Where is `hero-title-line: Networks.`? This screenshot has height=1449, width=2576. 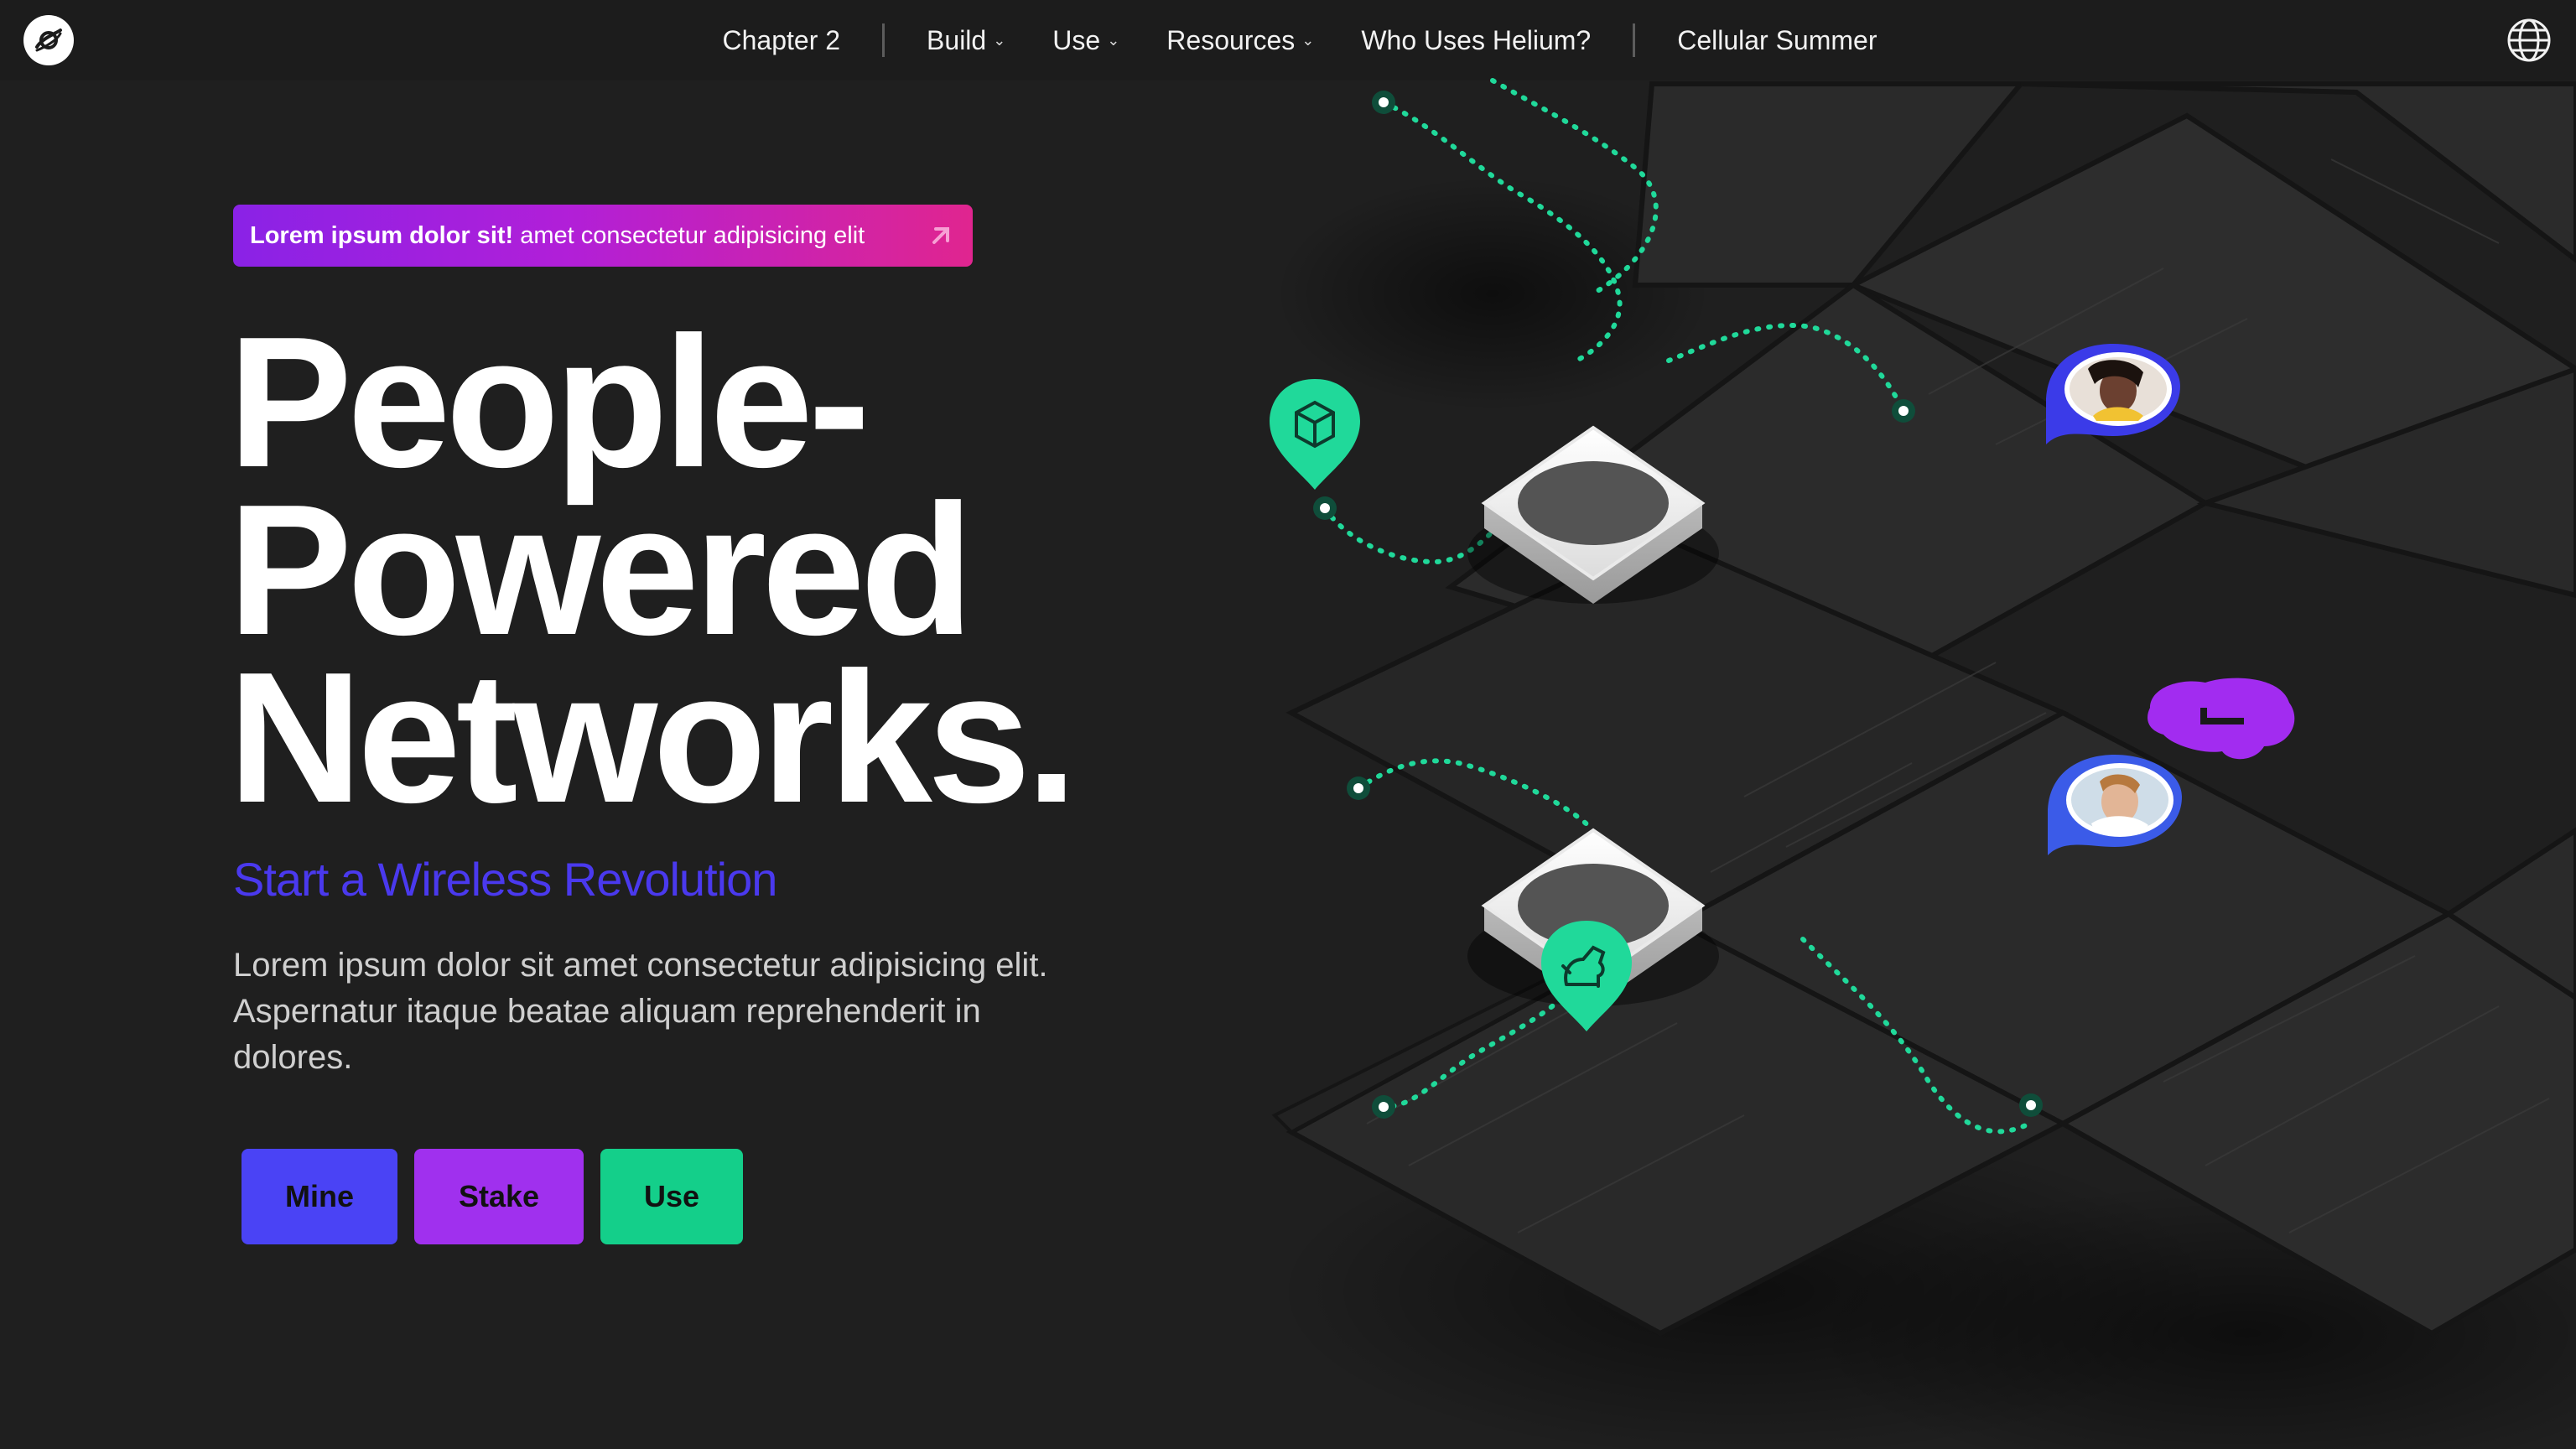 hero-title-line: Networks. is located at coordinates (653, 738).